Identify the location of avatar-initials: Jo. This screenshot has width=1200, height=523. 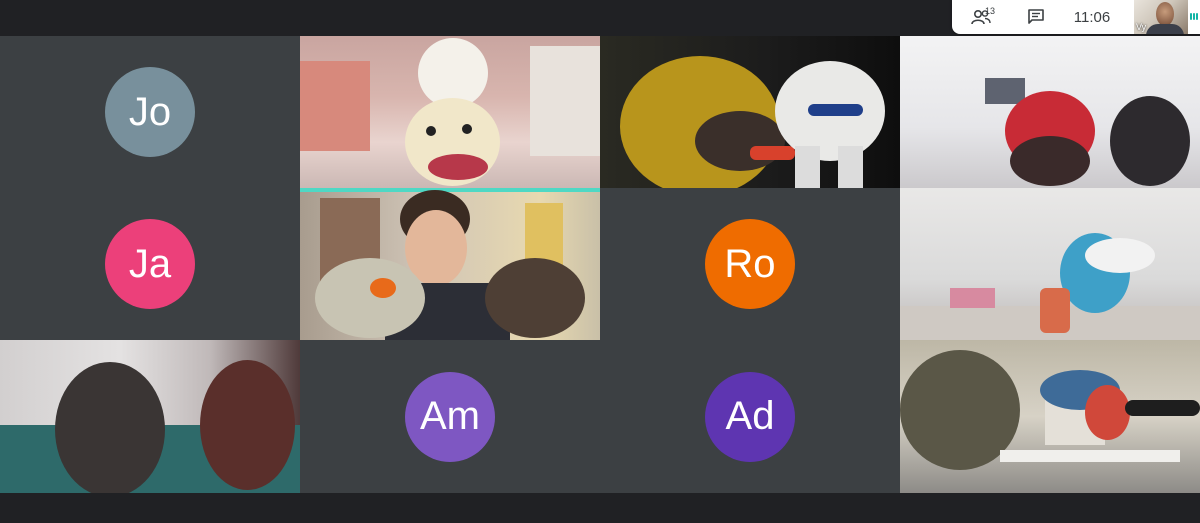
(150, 111).